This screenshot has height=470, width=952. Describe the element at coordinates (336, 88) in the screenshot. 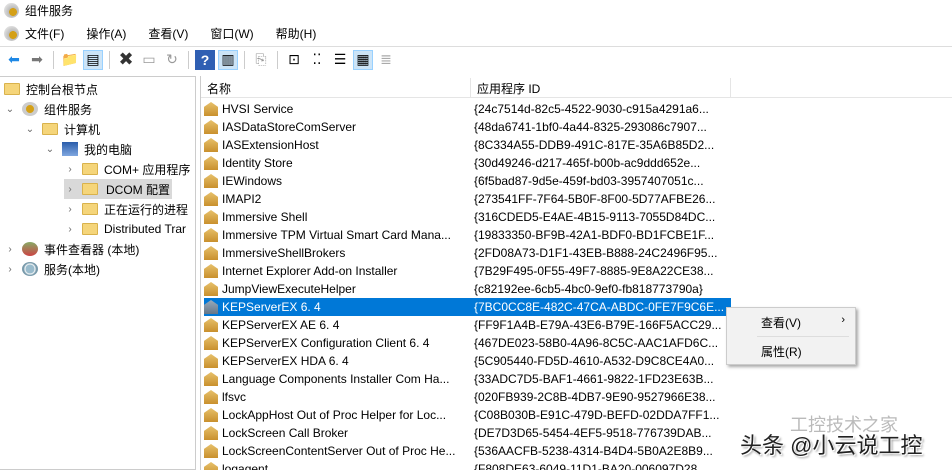

I see `column-header-name: 名称` at that location.